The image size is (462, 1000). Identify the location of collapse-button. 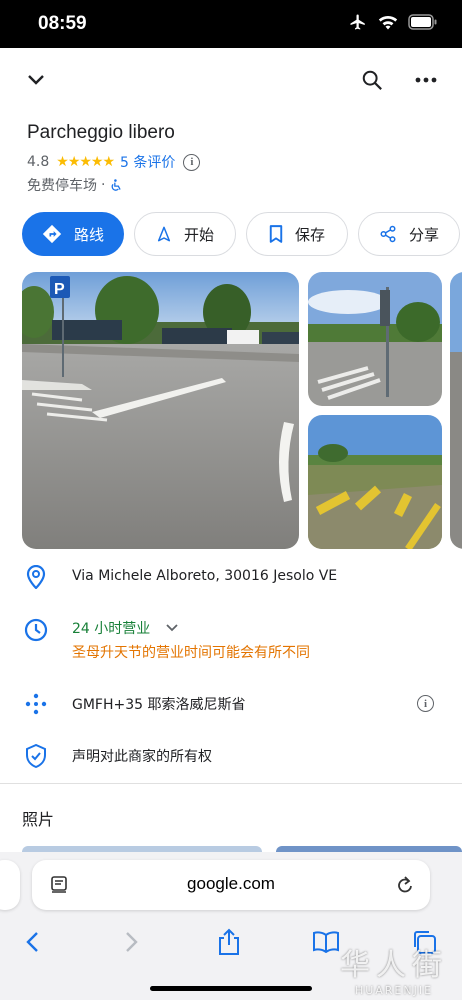
(36, 80).